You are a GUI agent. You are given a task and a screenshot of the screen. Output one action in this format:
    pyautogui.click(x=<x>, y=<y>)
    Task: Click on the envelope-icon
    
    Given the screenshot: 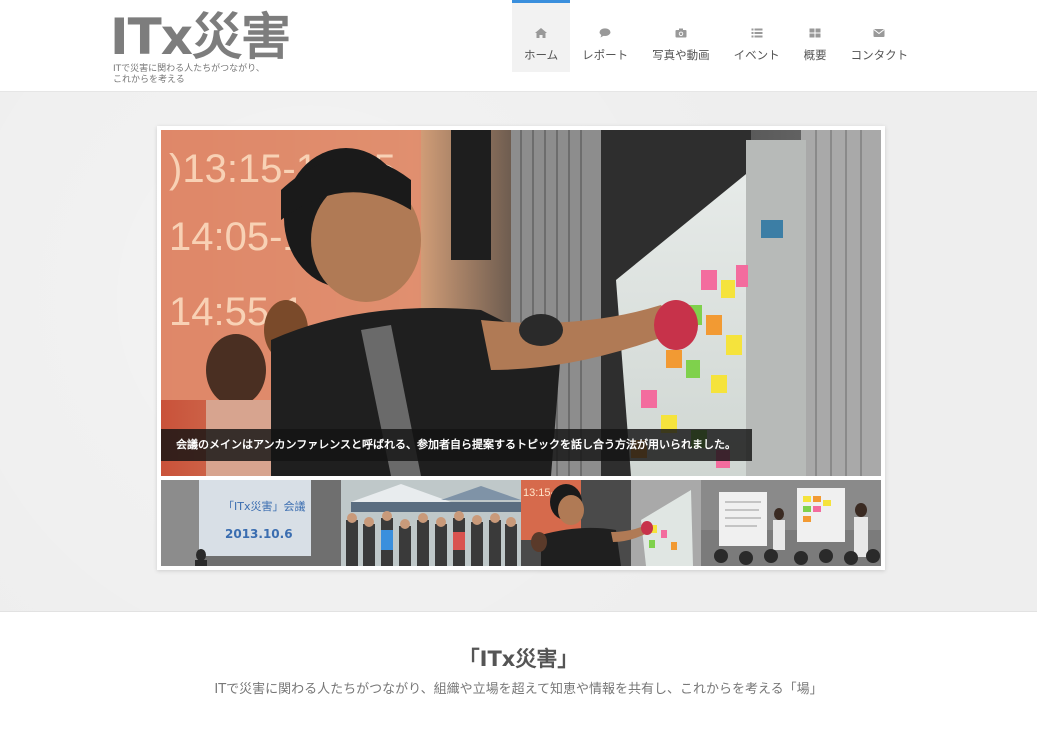 What is the action you would take?
    pyautogui.click(x=879, y=33)
    